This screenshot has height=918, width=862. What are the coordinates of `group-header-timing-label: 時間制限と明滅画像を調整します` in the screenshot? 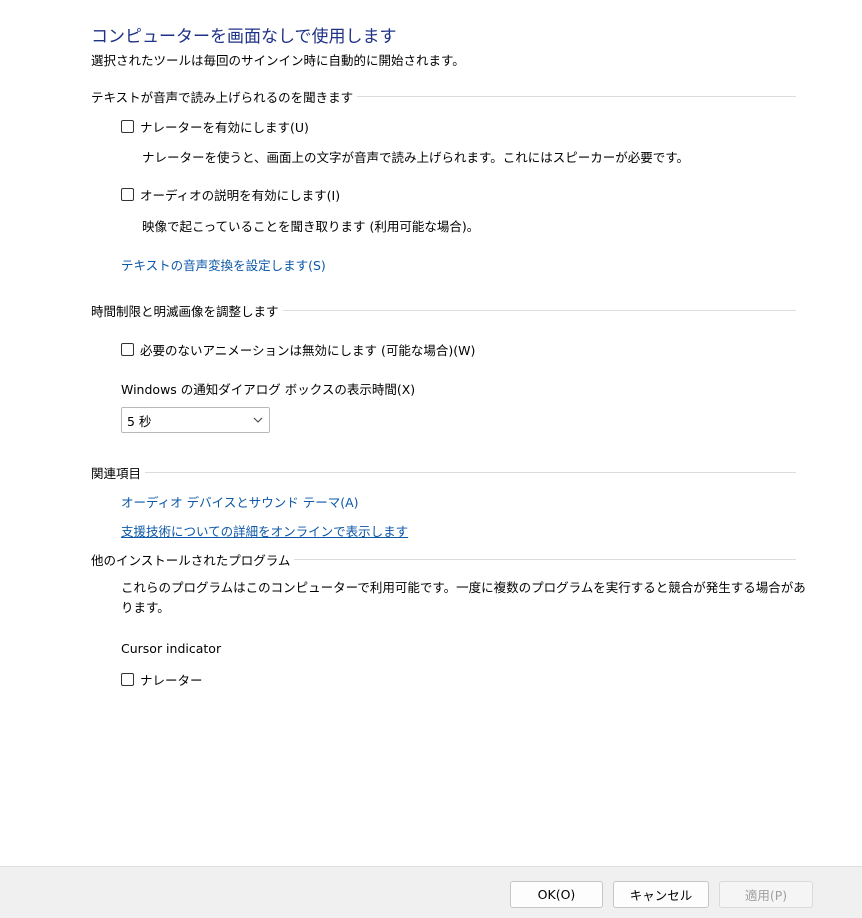 It's located at (185, 311).